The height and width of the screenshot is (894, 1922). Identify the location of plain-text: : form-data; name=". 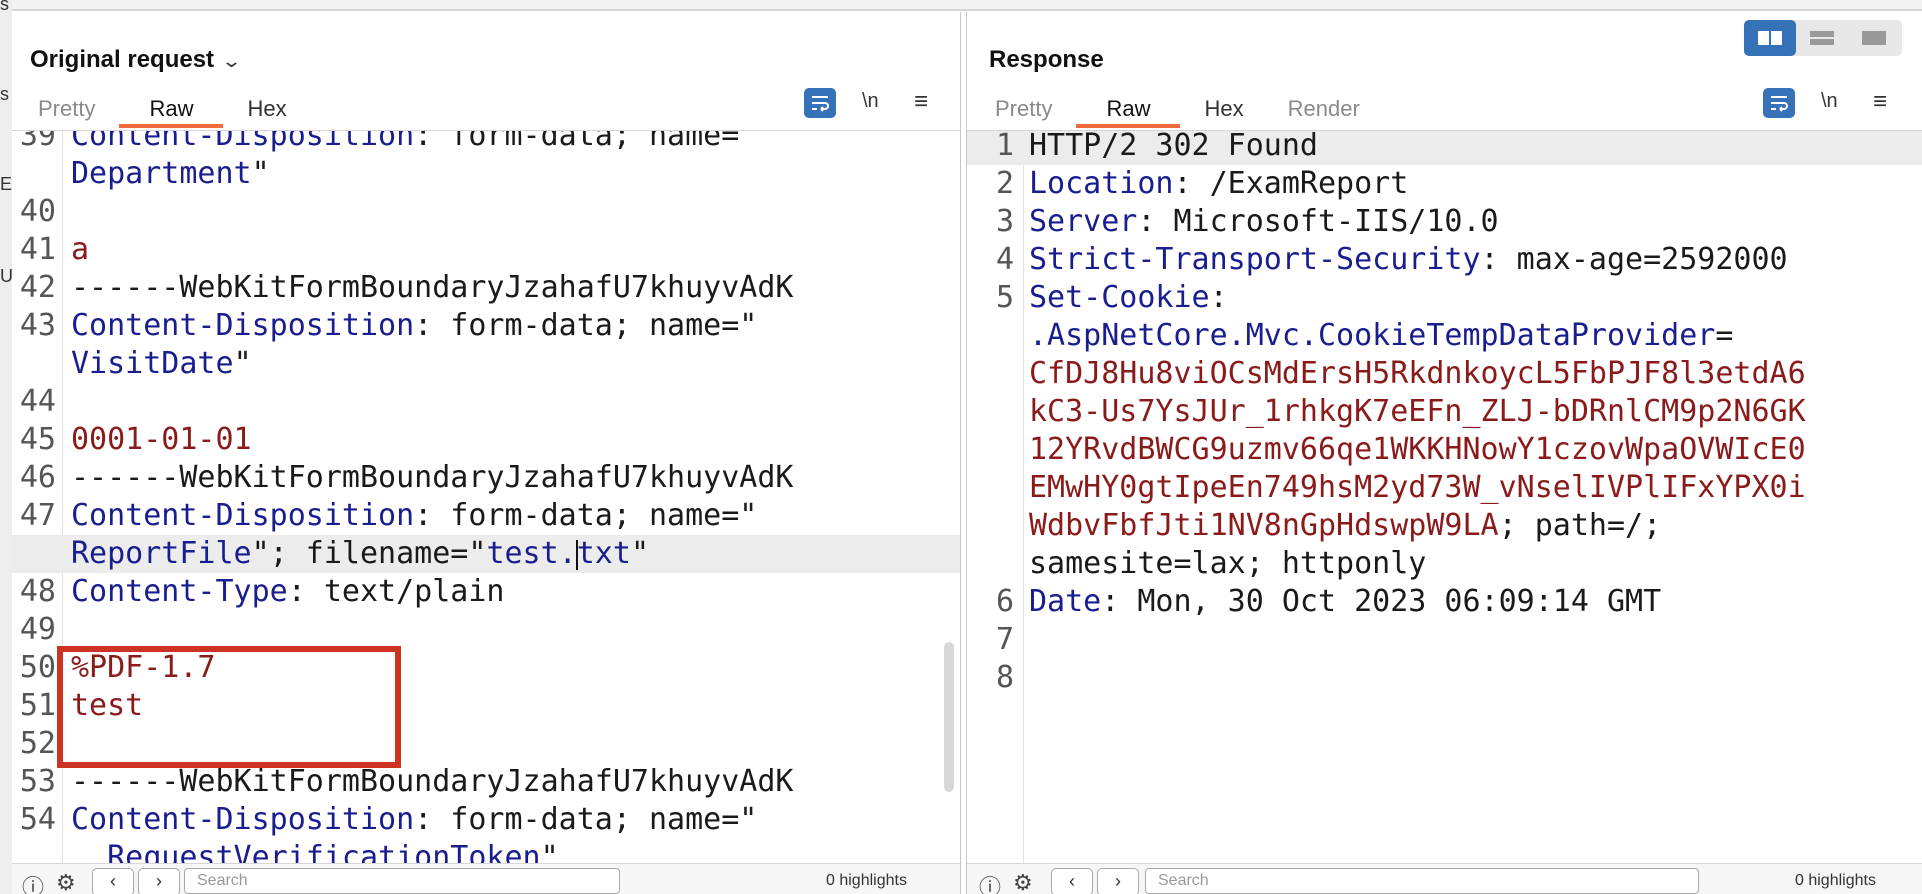
(586, 515).